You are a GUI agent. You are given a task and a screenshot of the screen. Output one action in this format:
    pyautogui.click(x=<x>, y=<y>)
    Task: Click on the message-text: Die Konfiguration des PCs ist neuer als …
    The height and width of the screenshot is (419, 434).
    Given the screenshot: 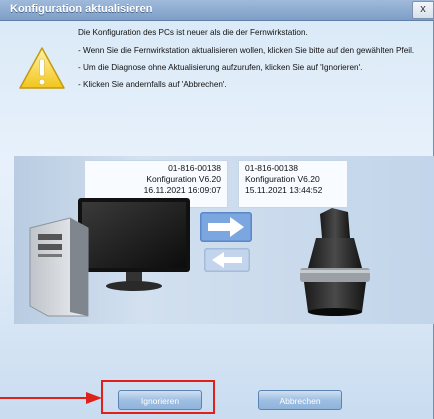 What is the action you would take?
    pyautogui.click(x=253, y=59)
    